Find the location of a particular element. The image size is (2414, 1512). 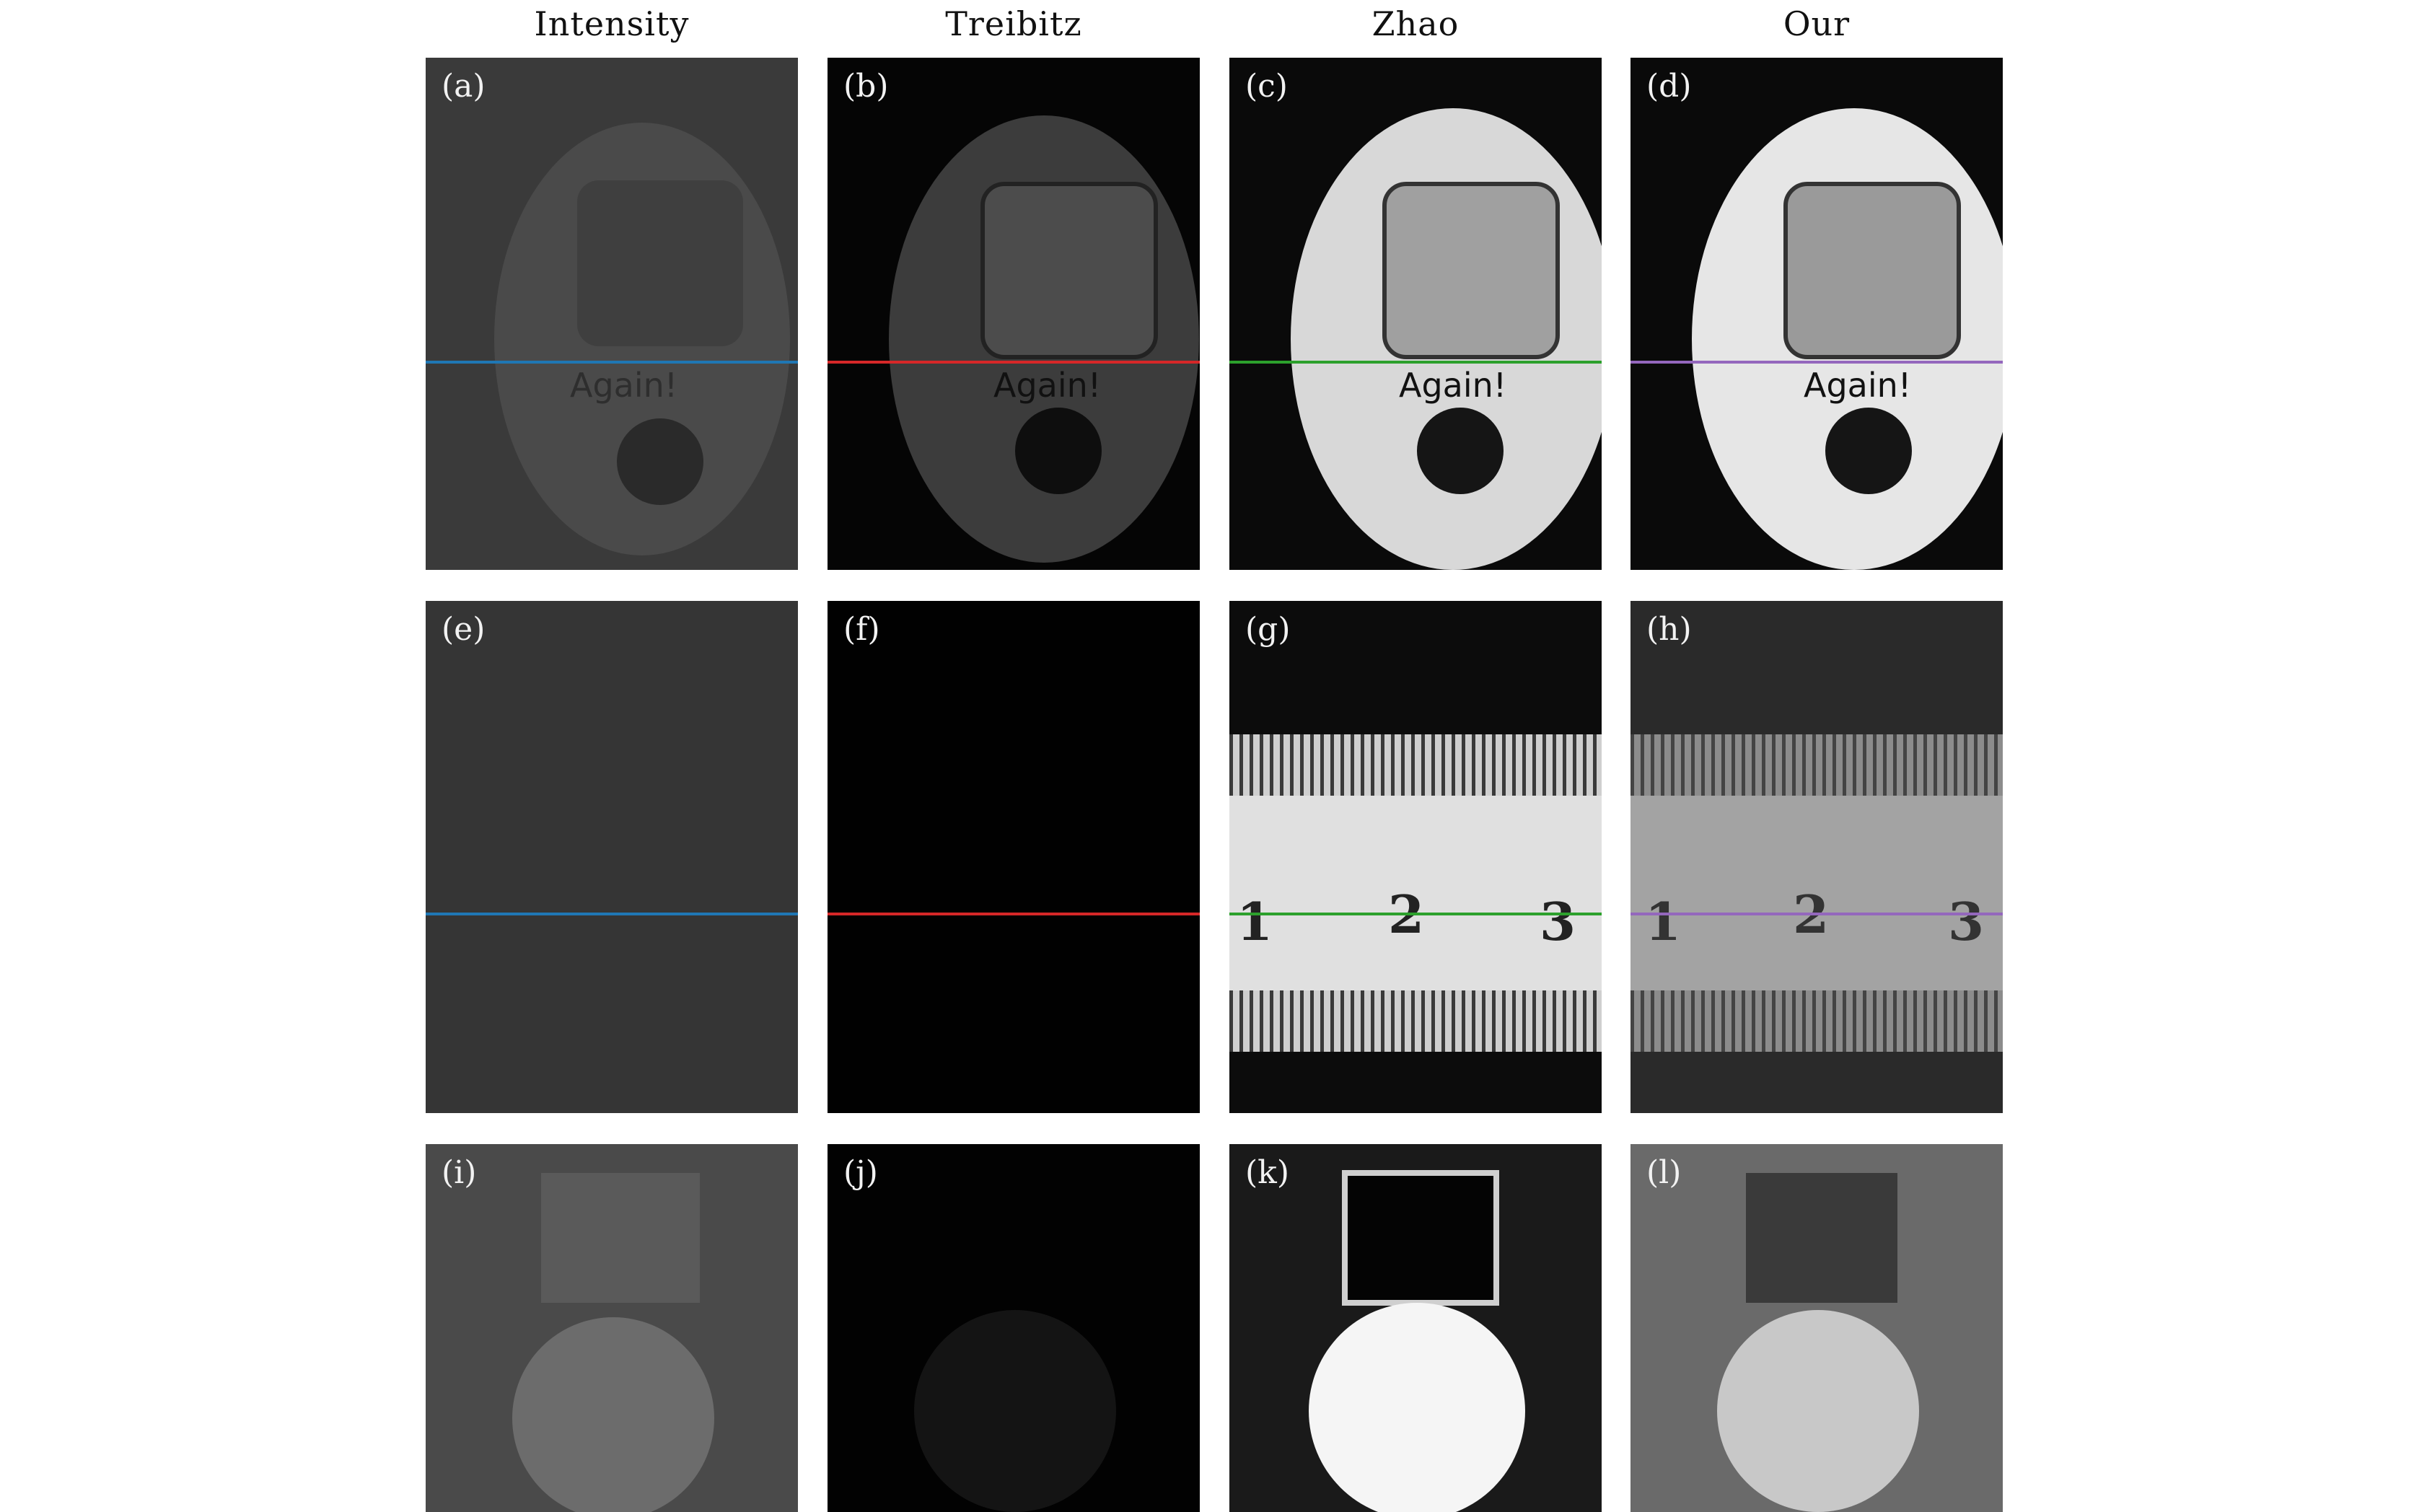

panel-b-keychain-treibitz: Again! (b) is located at coordinates (1014, 314).